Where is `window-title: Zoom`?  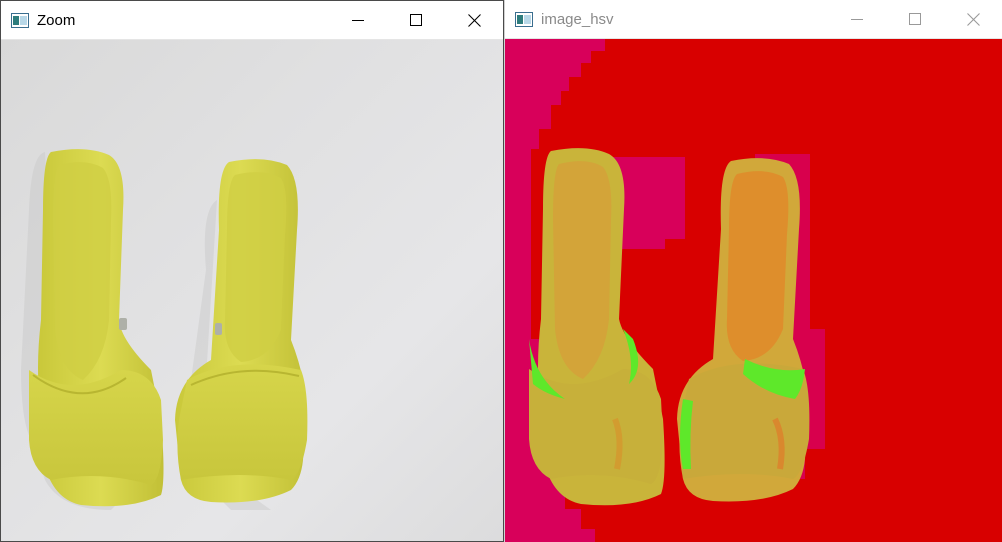 window-title: Zoom is located at coordinates (56, 20).